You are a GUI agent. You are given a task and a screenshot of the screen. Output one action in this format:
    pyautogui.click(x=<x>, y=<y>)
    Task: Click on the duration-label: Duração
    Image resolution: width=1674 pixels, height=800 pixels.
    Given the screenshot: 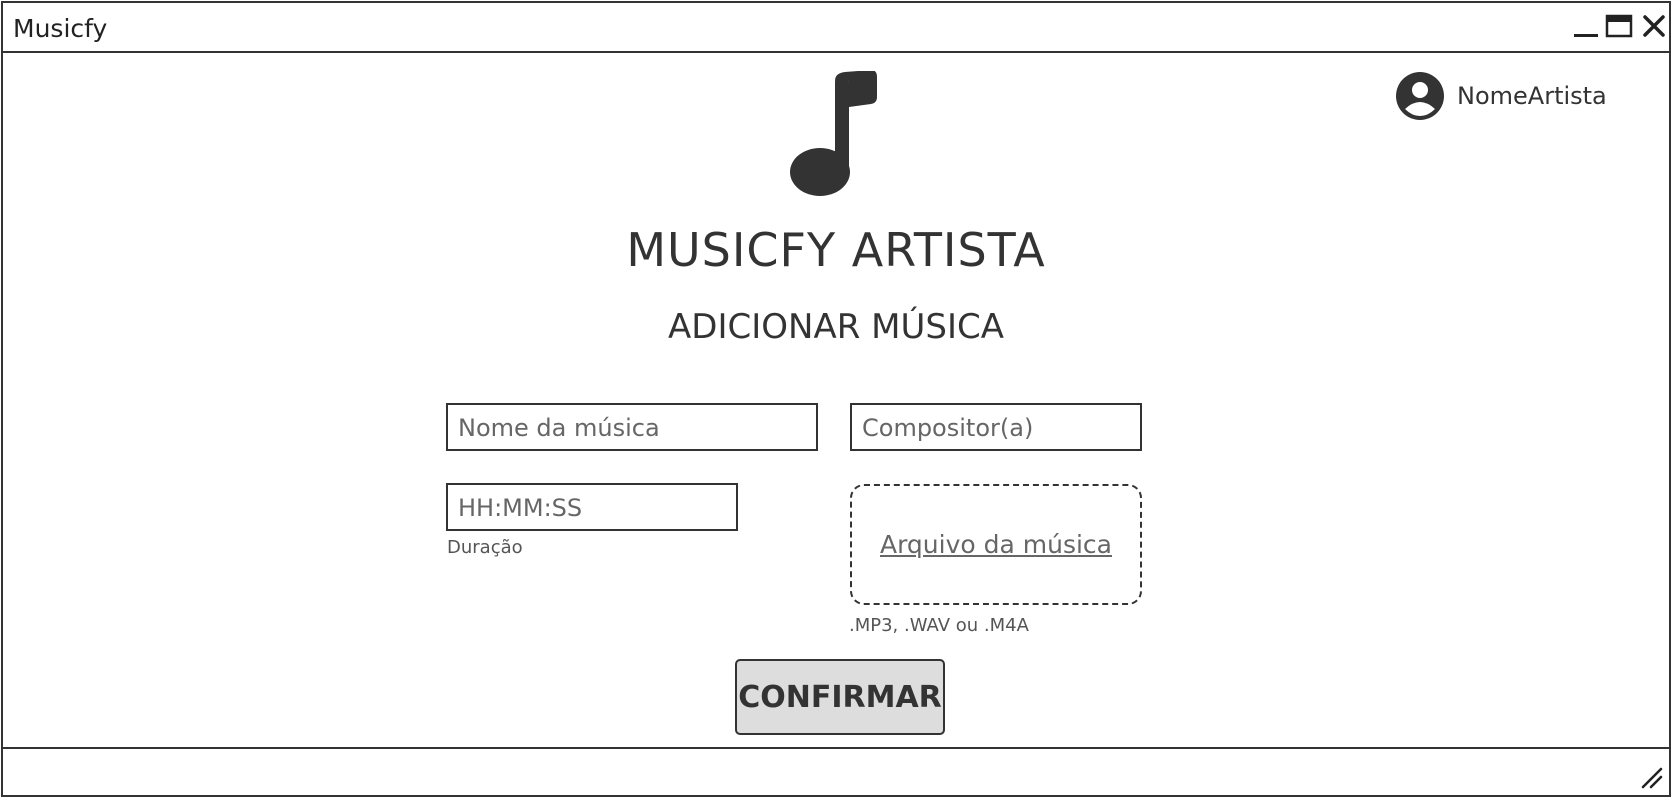 What is the action you would take?
    pyautogui.click(x=485, y=547)
    